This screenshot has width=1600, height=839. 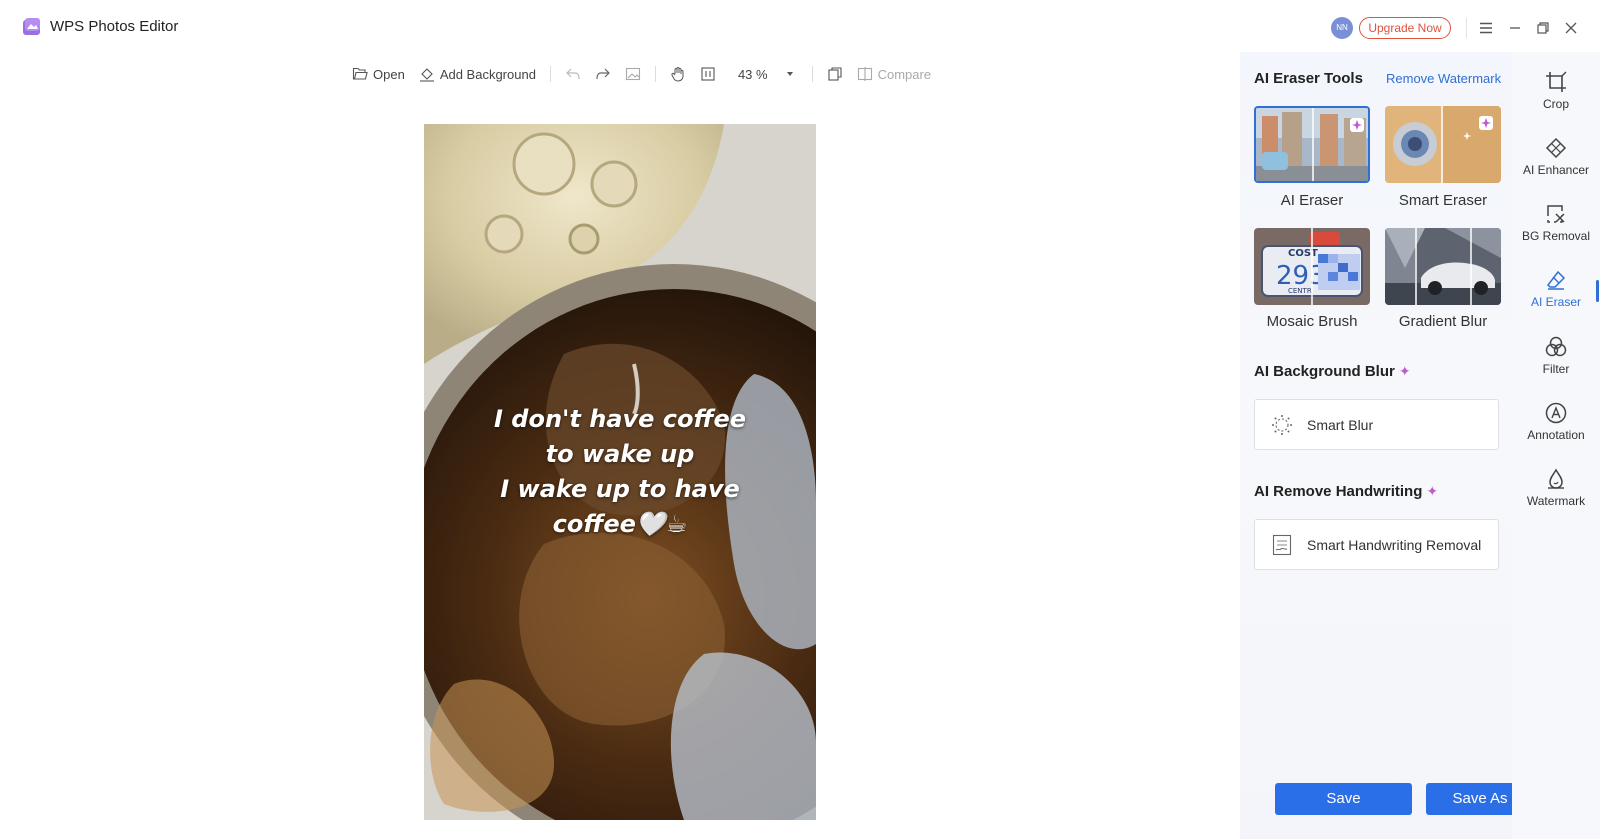 I want to click on avatar: NN, so click(x=1342, y=28).